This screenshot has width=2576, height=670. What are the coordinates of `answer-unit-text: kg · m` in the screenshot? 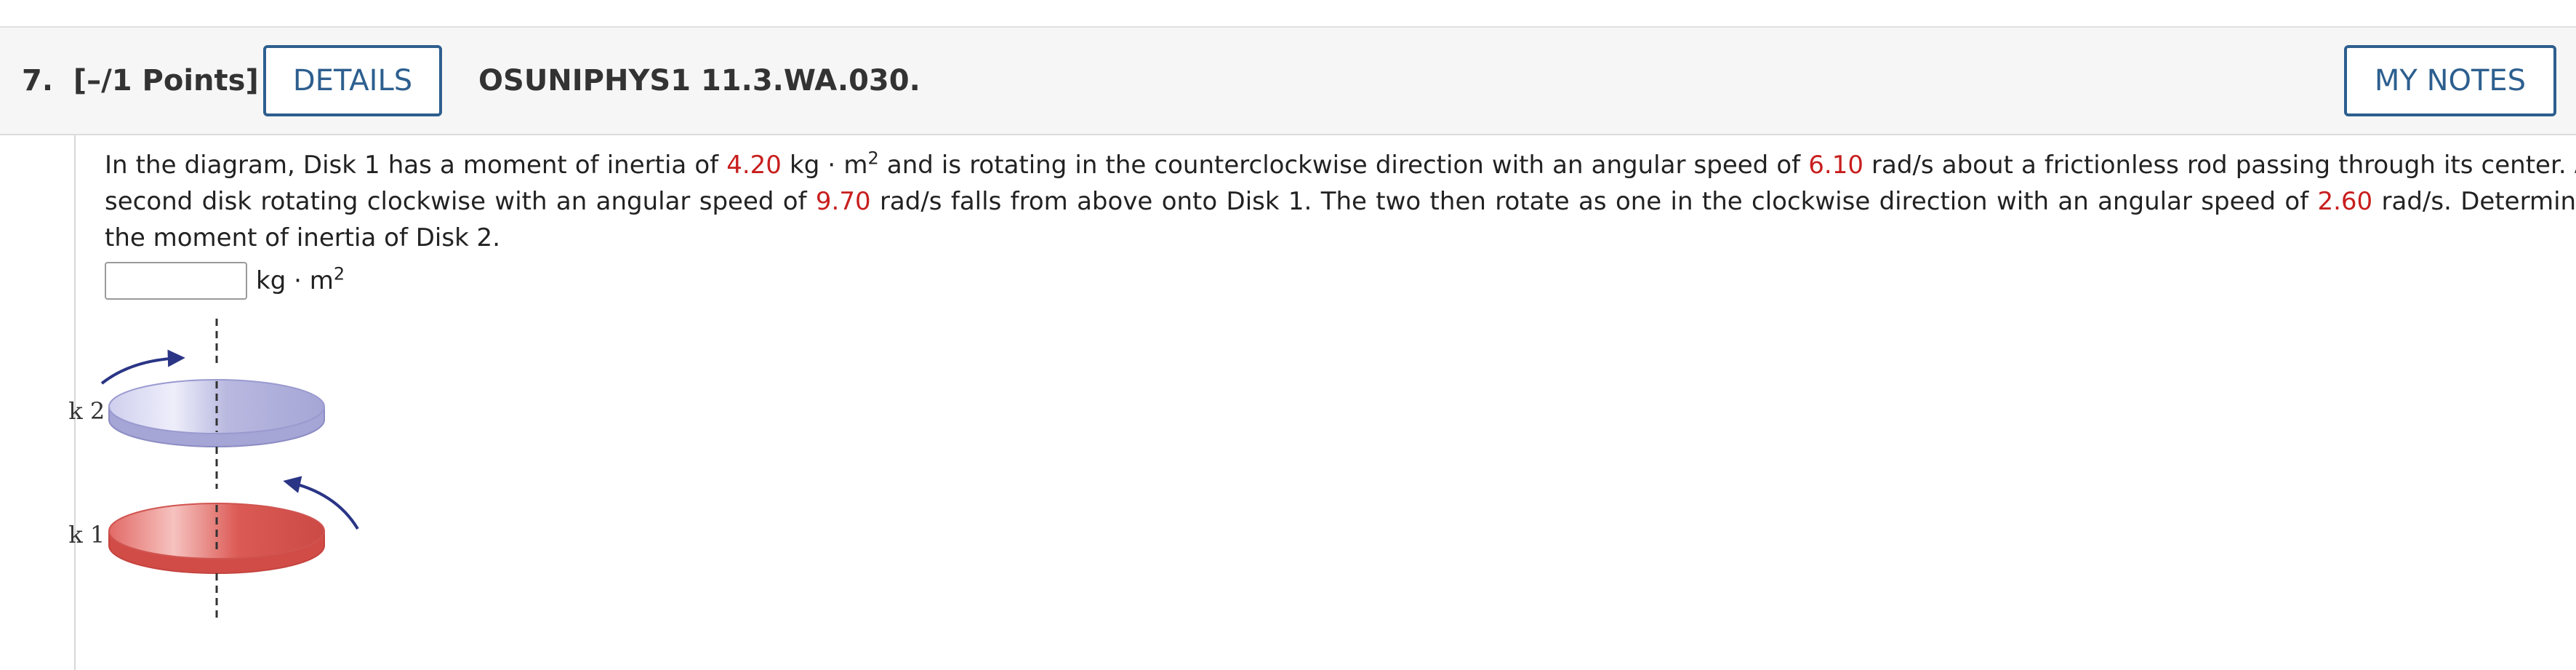 It's located at (295, 280).